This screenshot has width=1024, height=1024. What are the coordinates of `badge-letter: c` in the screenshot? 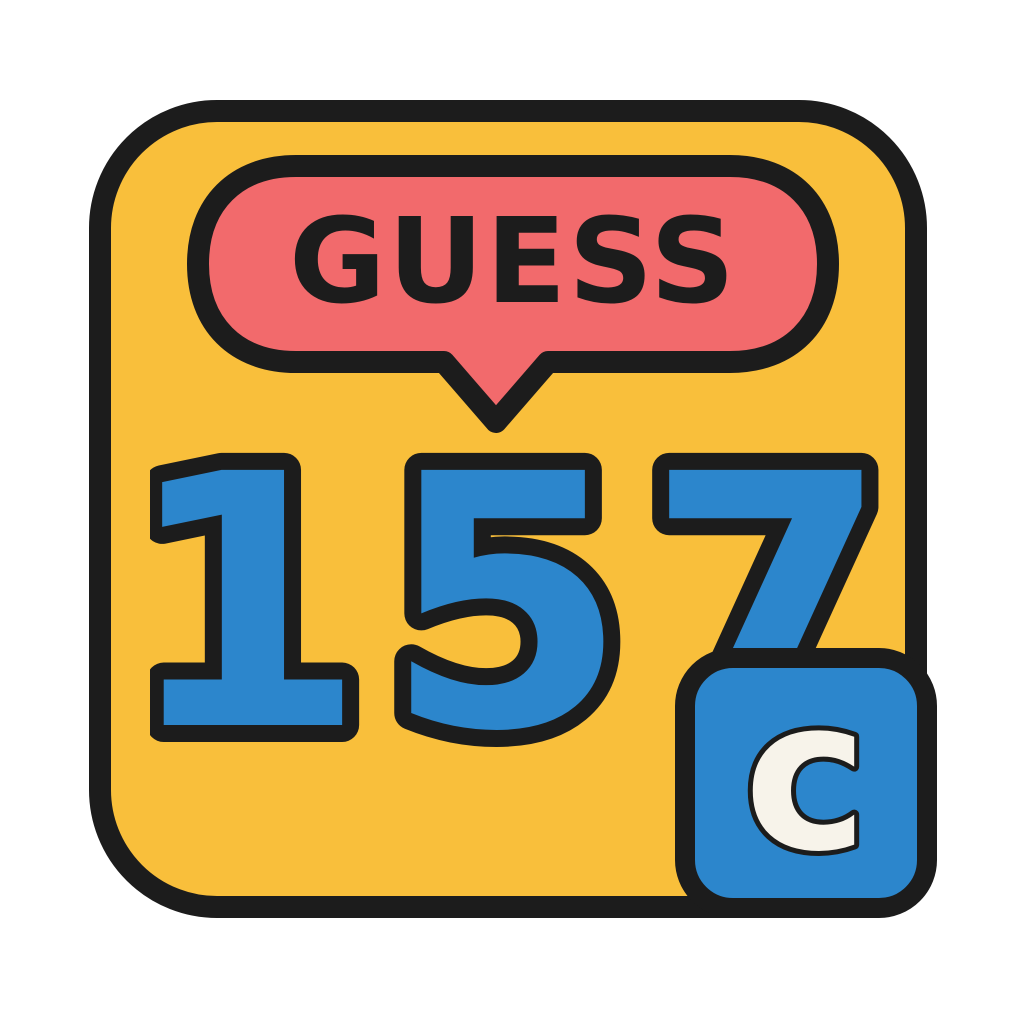 It's located at (806, 775).